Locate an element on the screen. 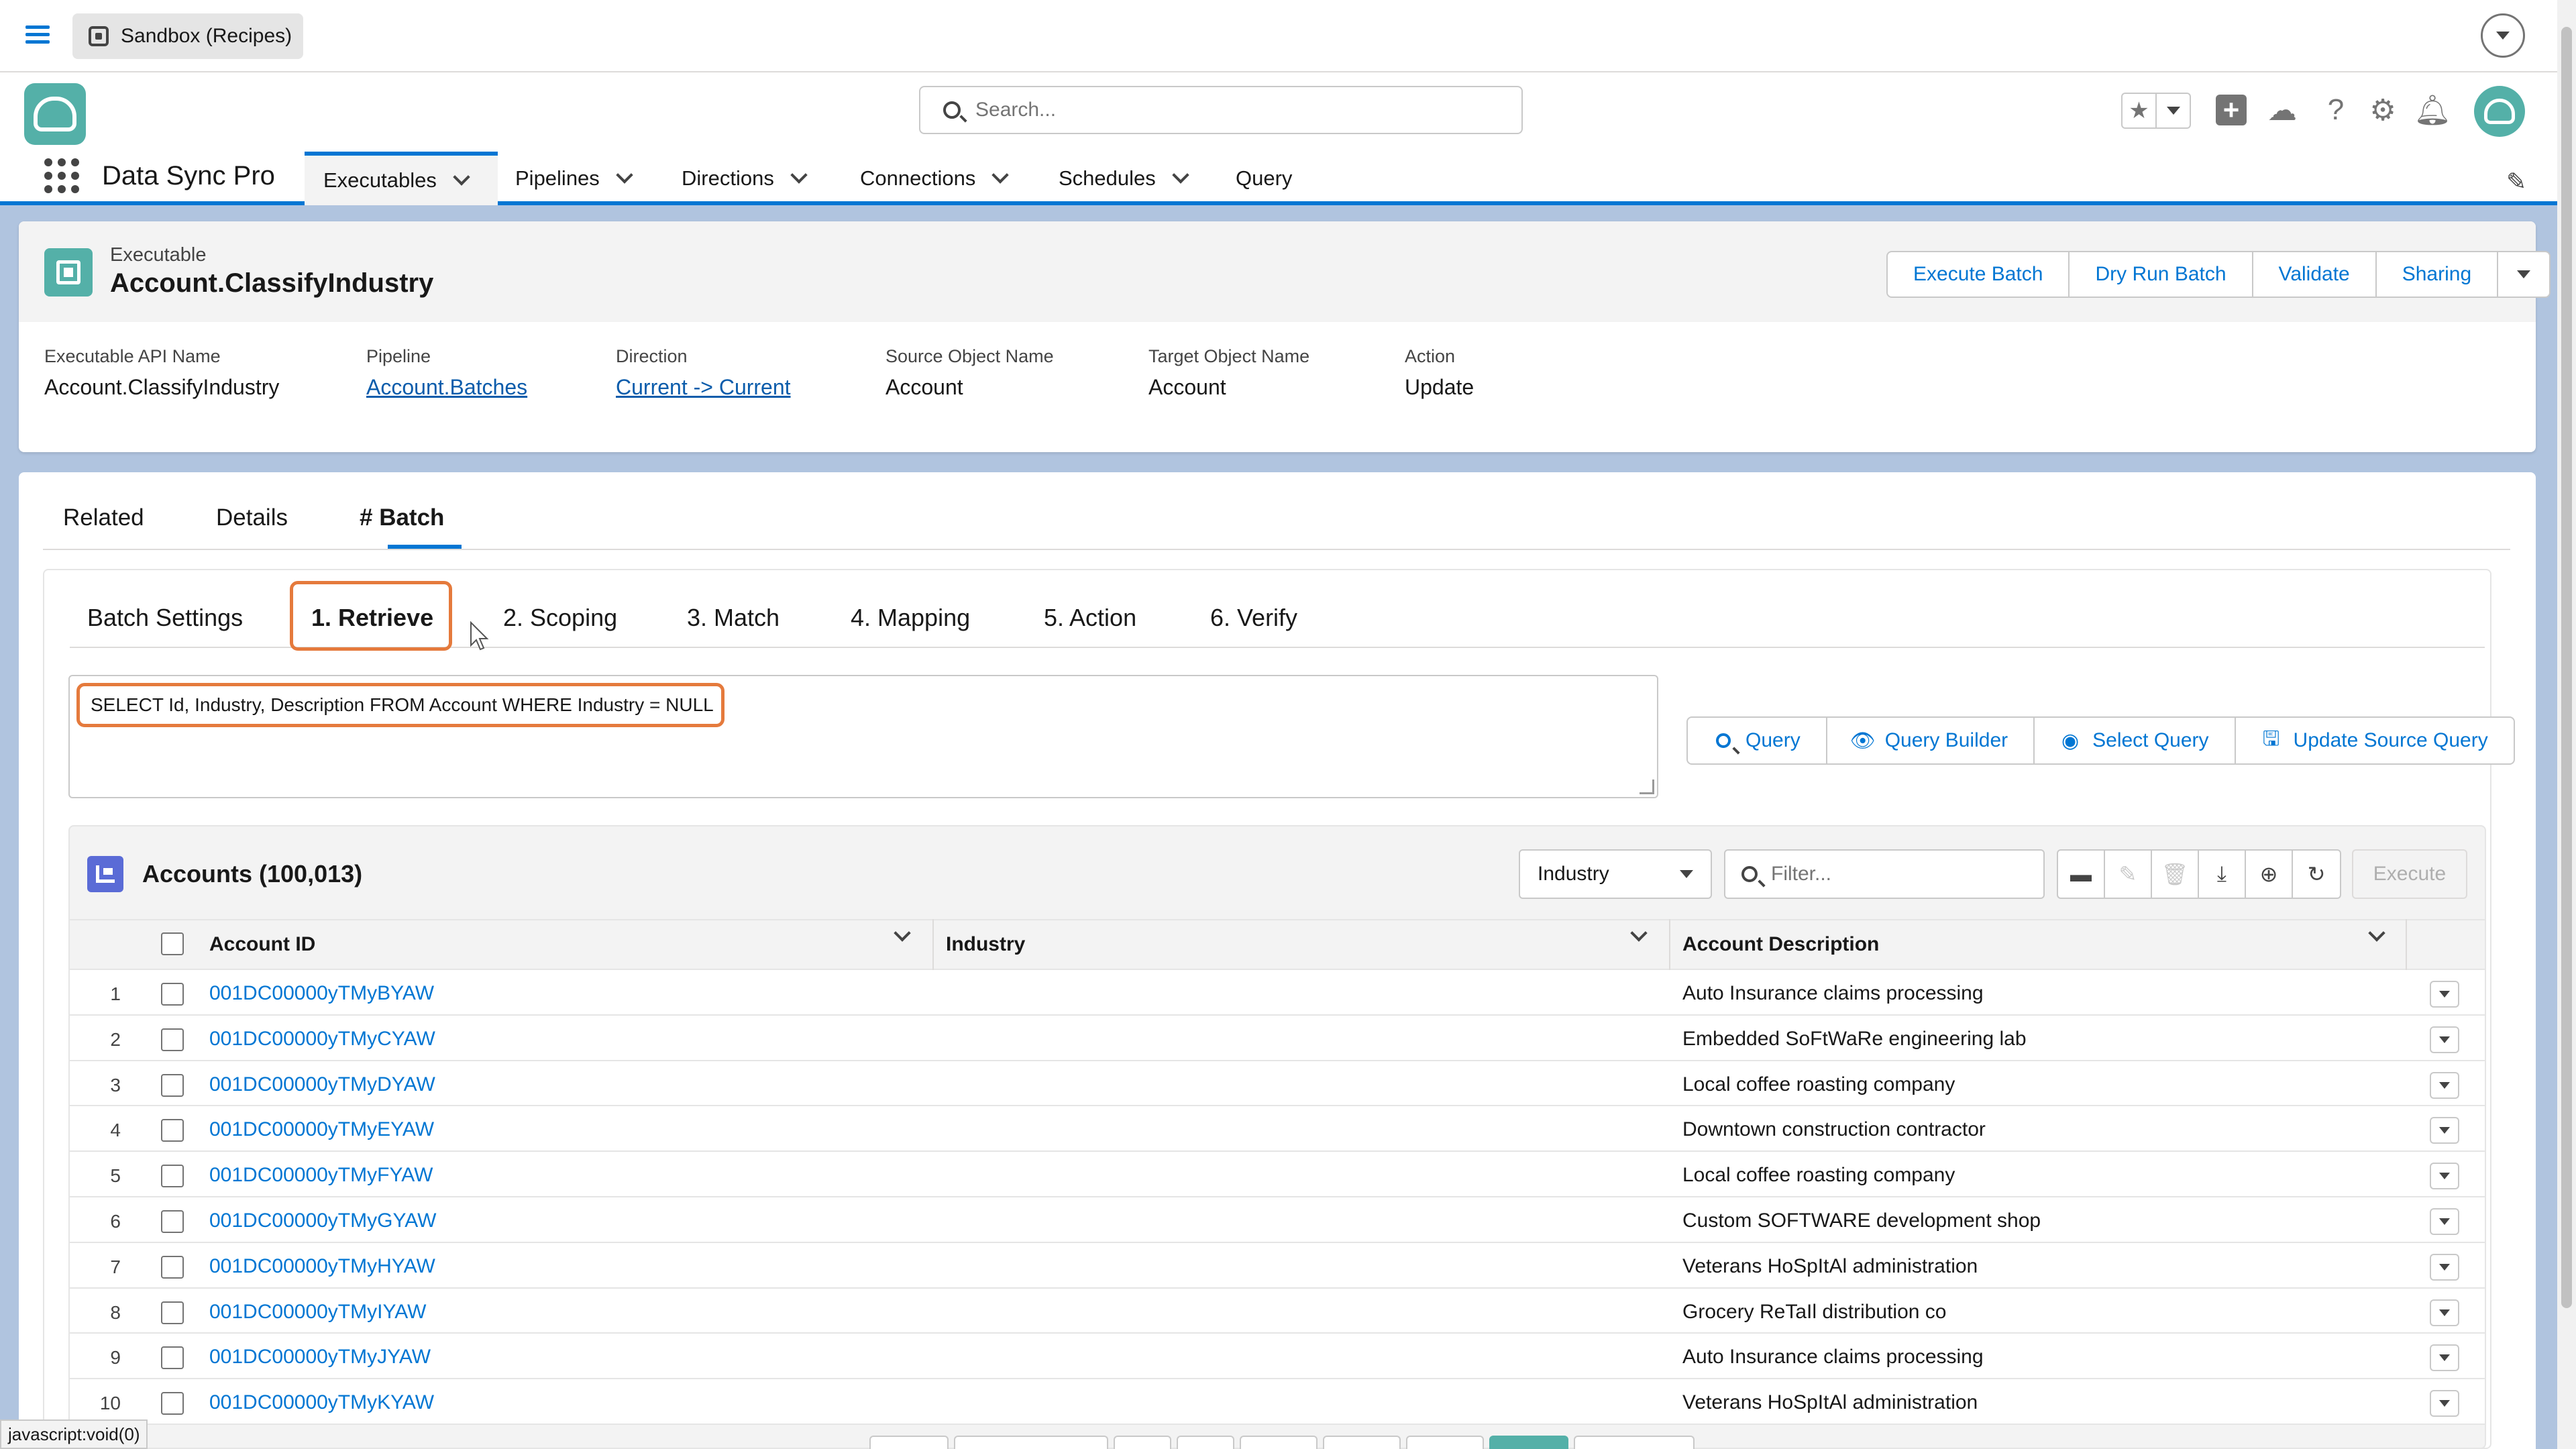  field-selector-combobox: Industry is located at coordinates (1615, 874).